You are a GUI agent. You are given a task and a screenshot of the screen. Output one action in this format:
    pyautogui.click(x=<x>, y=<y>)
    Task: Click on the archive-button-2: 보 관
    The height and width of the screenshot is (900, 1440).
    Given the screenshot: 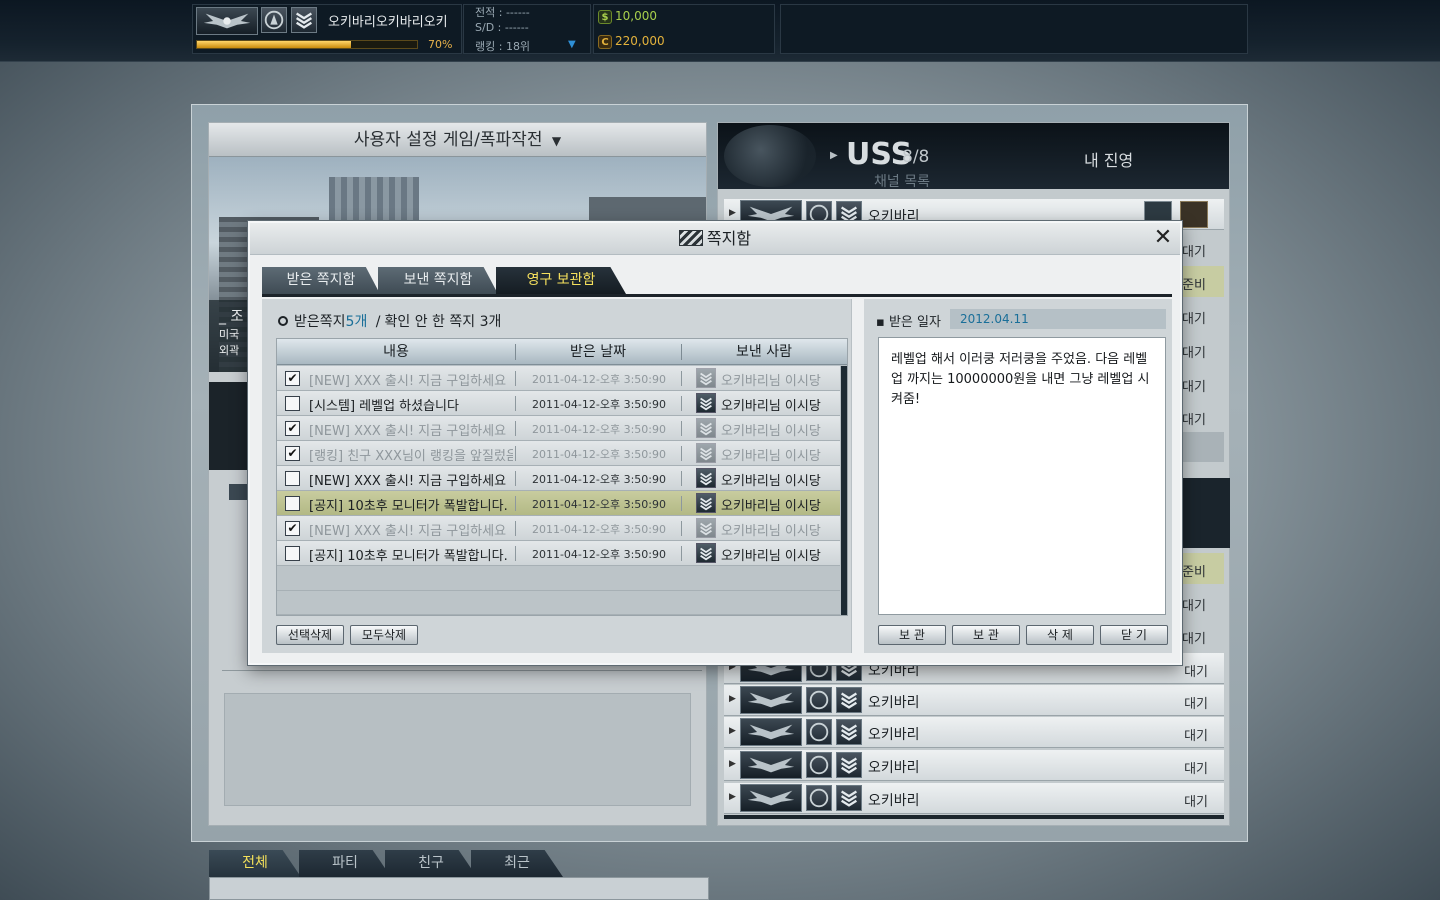 What is the action you would take?
    pyautogui.click(x=986, y=635)
    